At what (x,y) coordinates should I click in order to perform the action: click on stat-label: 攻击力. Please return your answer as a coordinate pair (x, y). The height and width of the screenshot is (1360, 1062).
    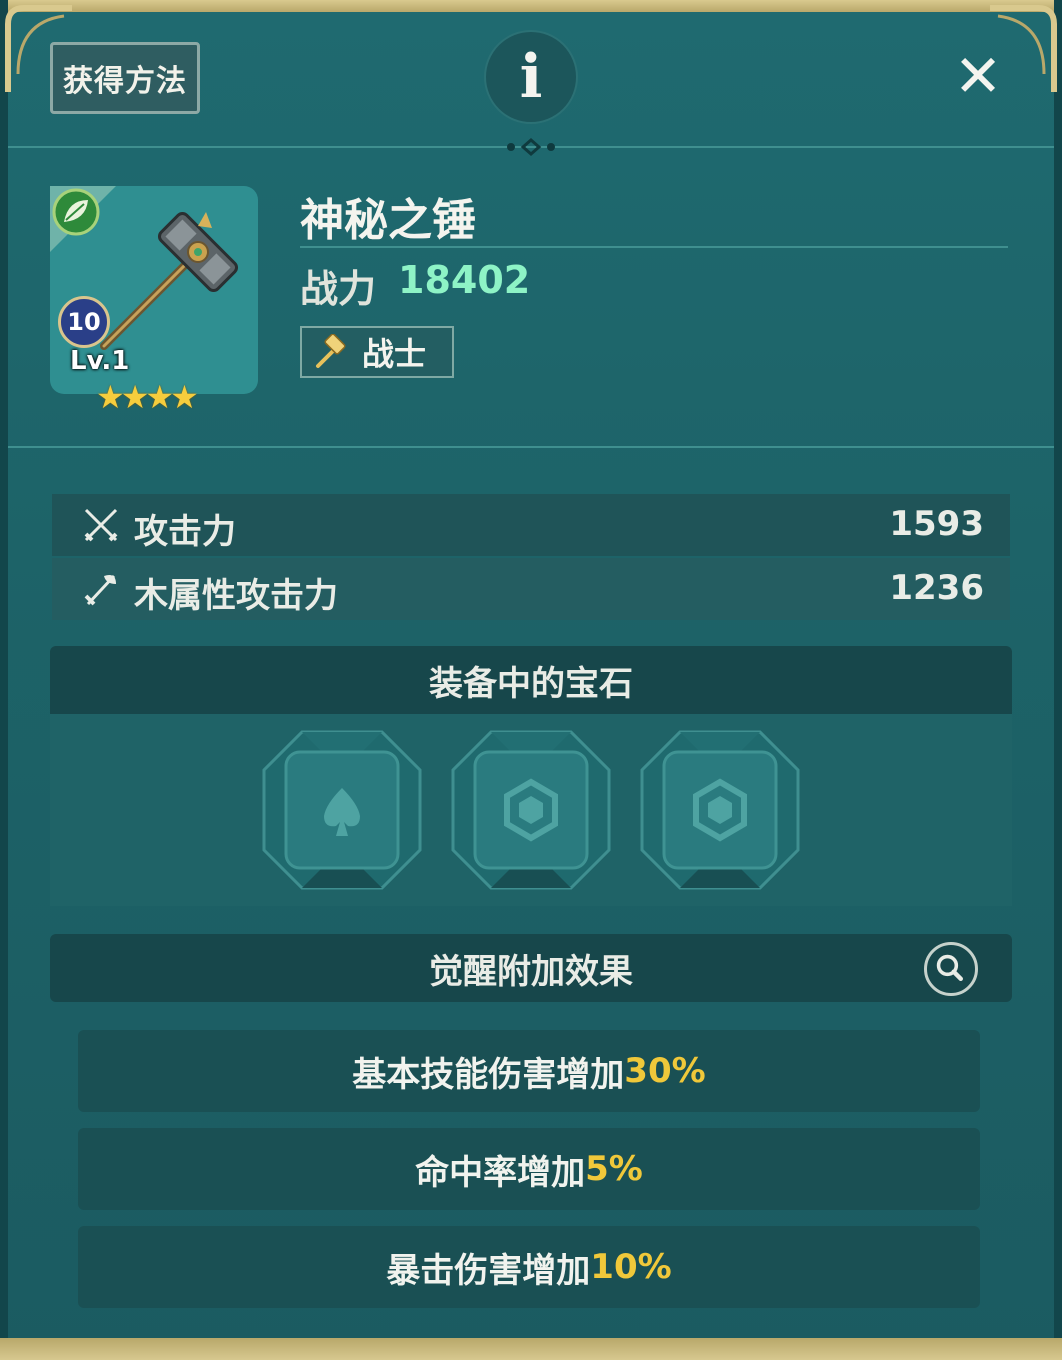
    Looking at the image, I should click on (185, 532).